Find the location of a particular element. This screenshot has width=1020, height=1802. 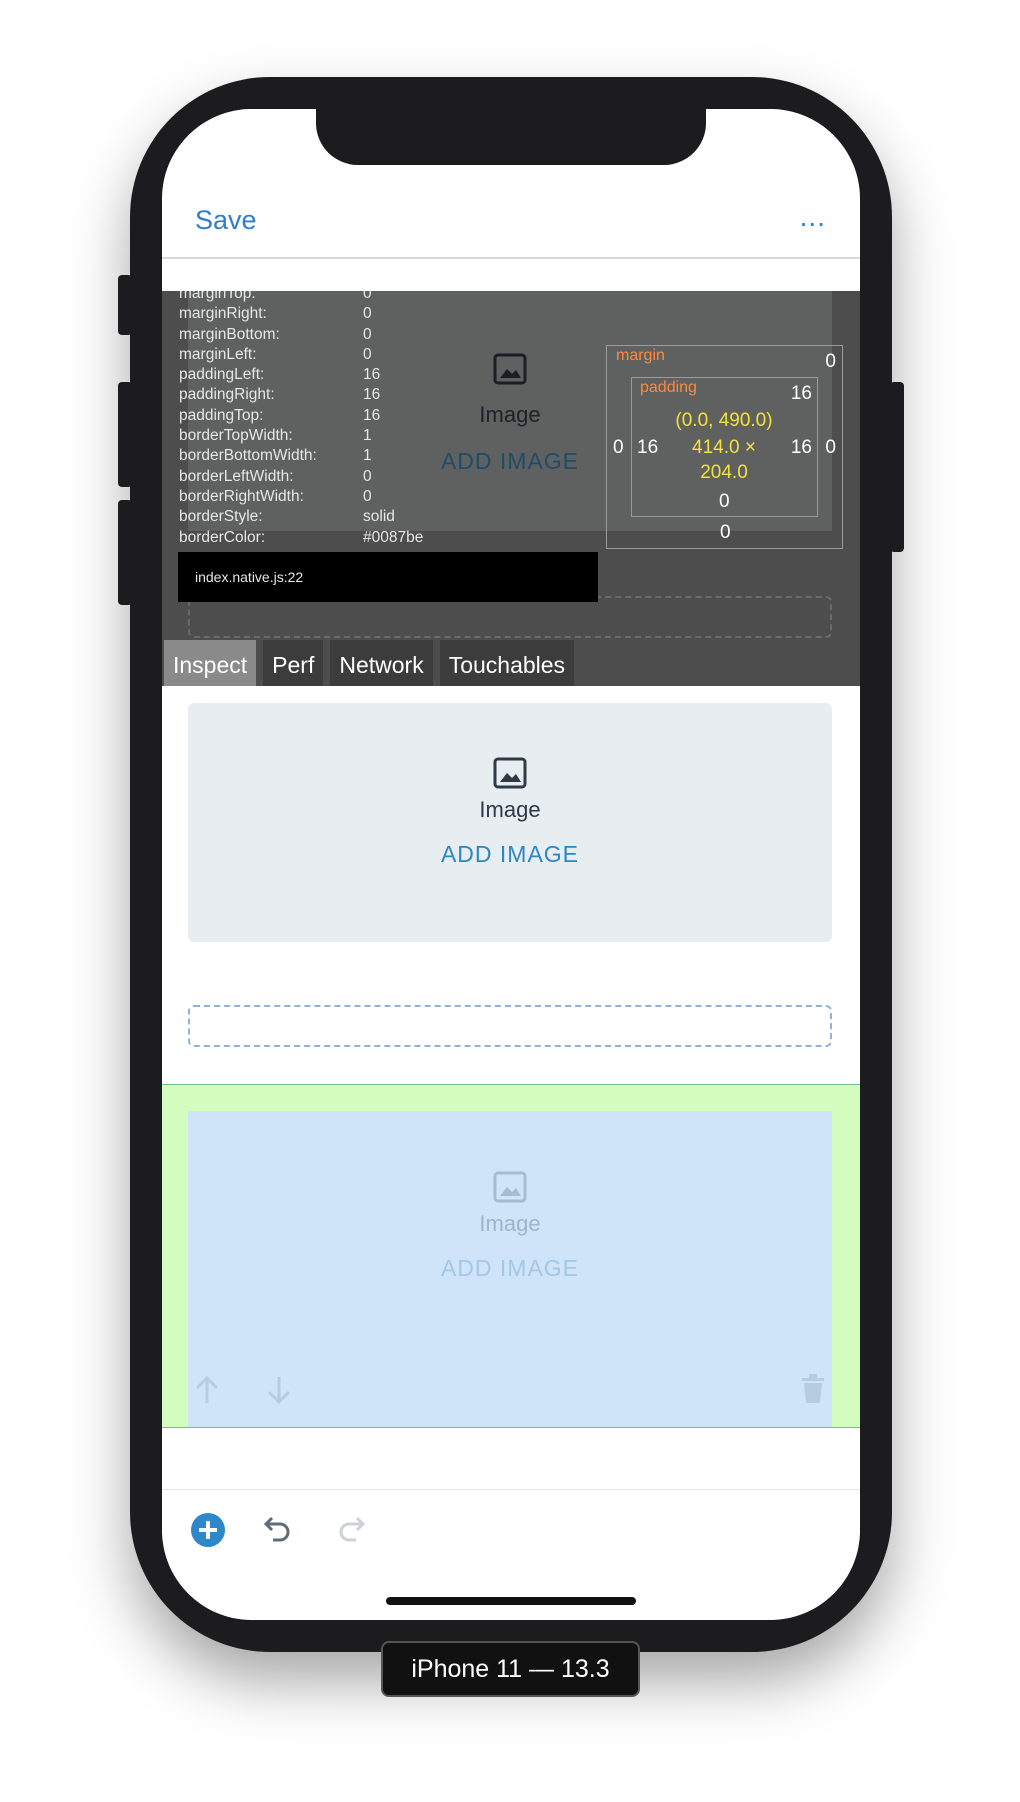

notch is located at coordinates (511, 137).